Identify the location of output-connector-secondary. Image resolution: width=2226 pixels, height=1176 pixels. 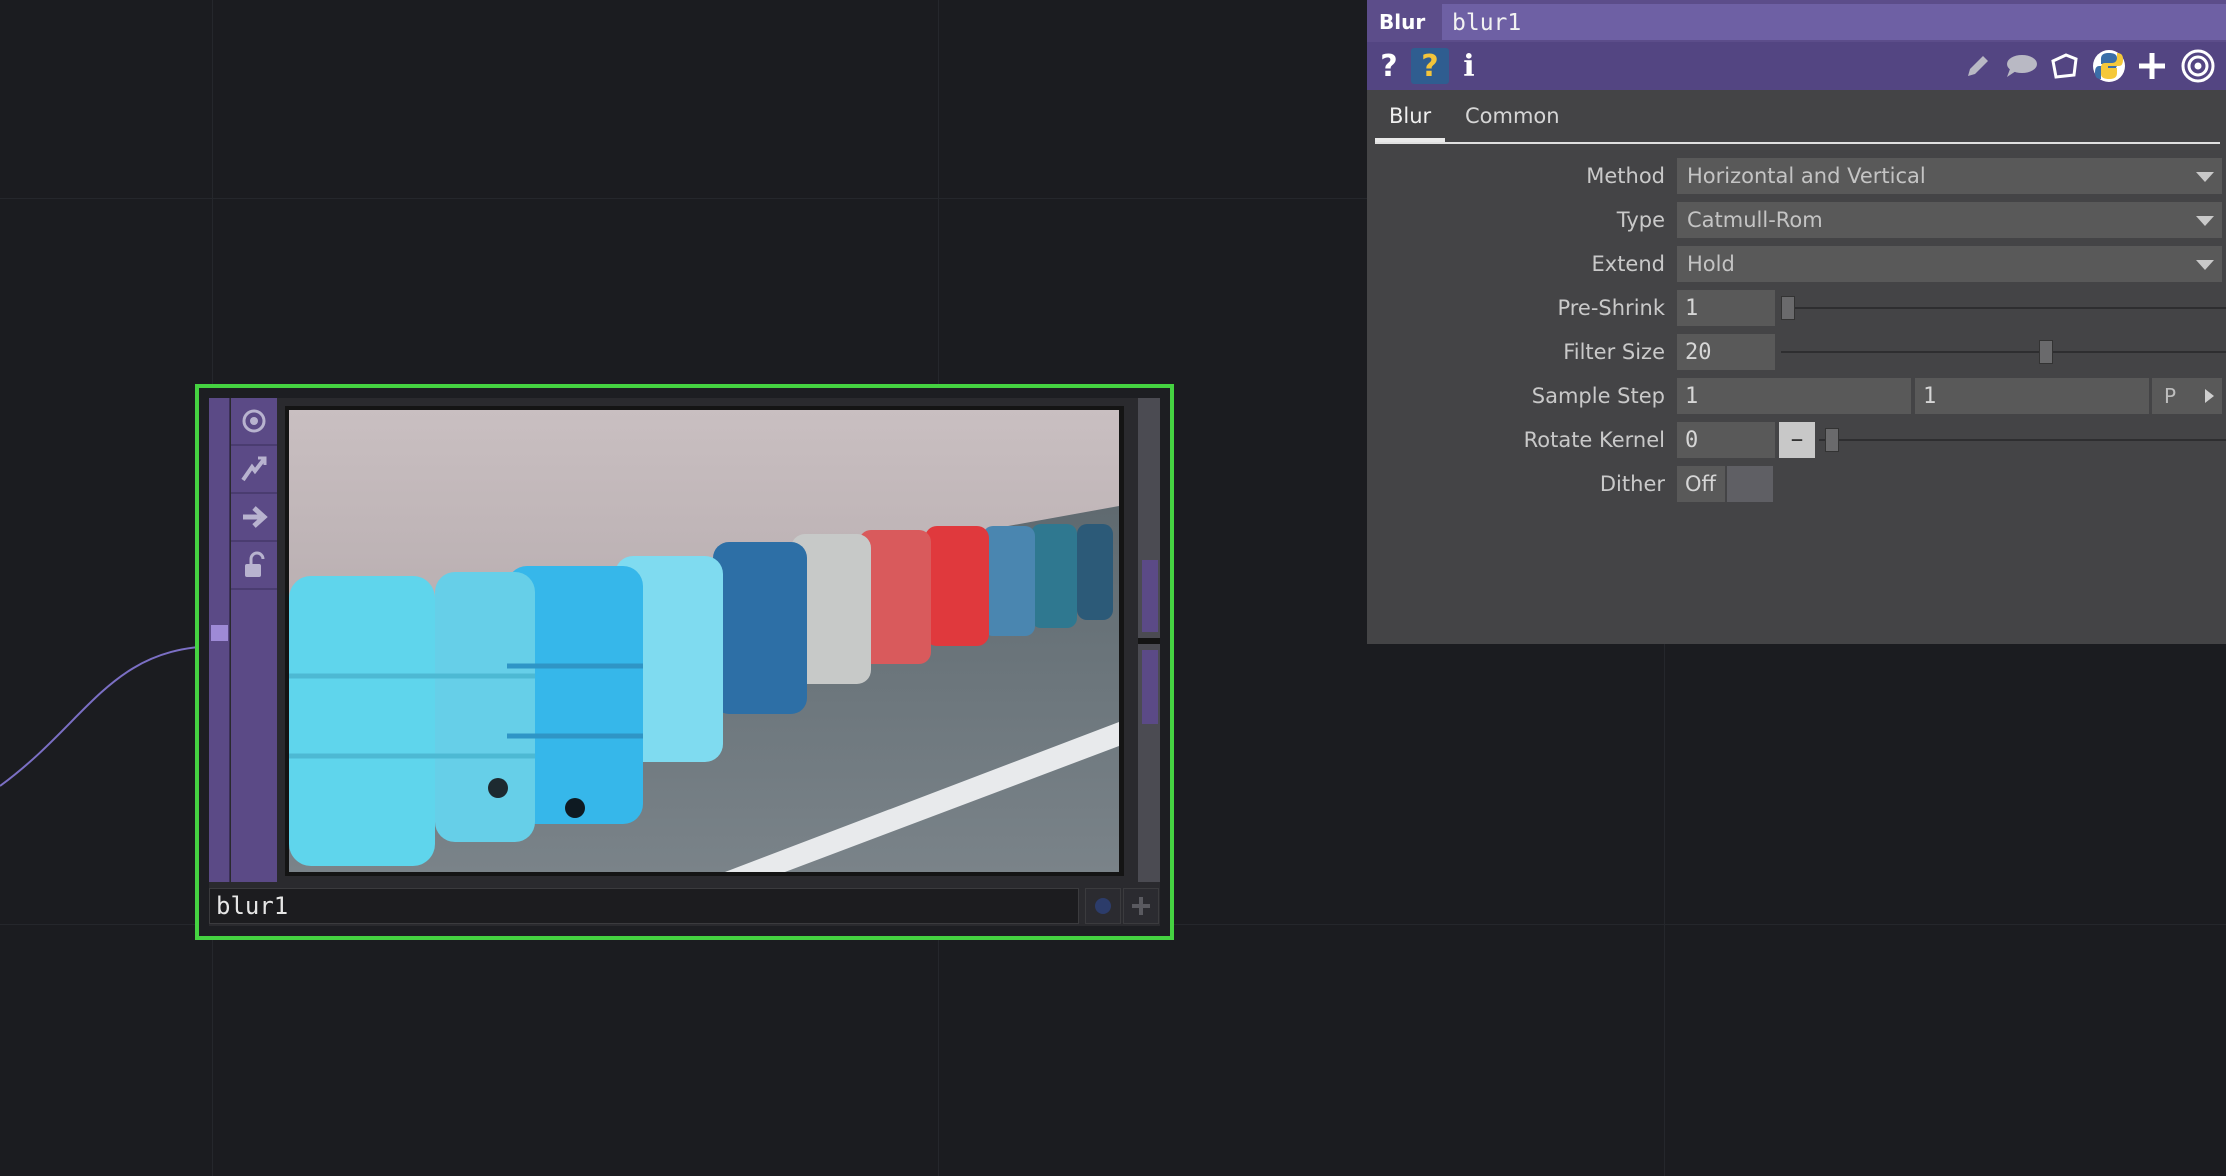
(1150, 687).